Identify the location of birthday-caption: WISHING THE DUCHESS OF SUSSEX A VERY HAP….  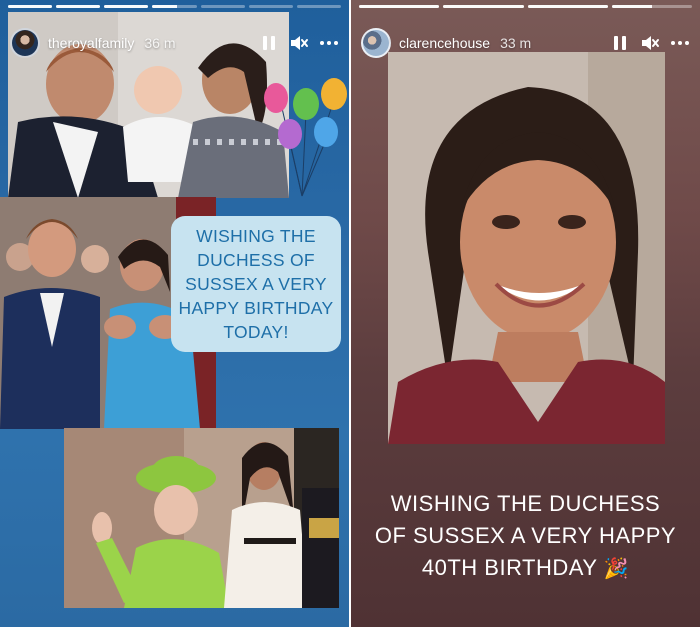
(525, 535).